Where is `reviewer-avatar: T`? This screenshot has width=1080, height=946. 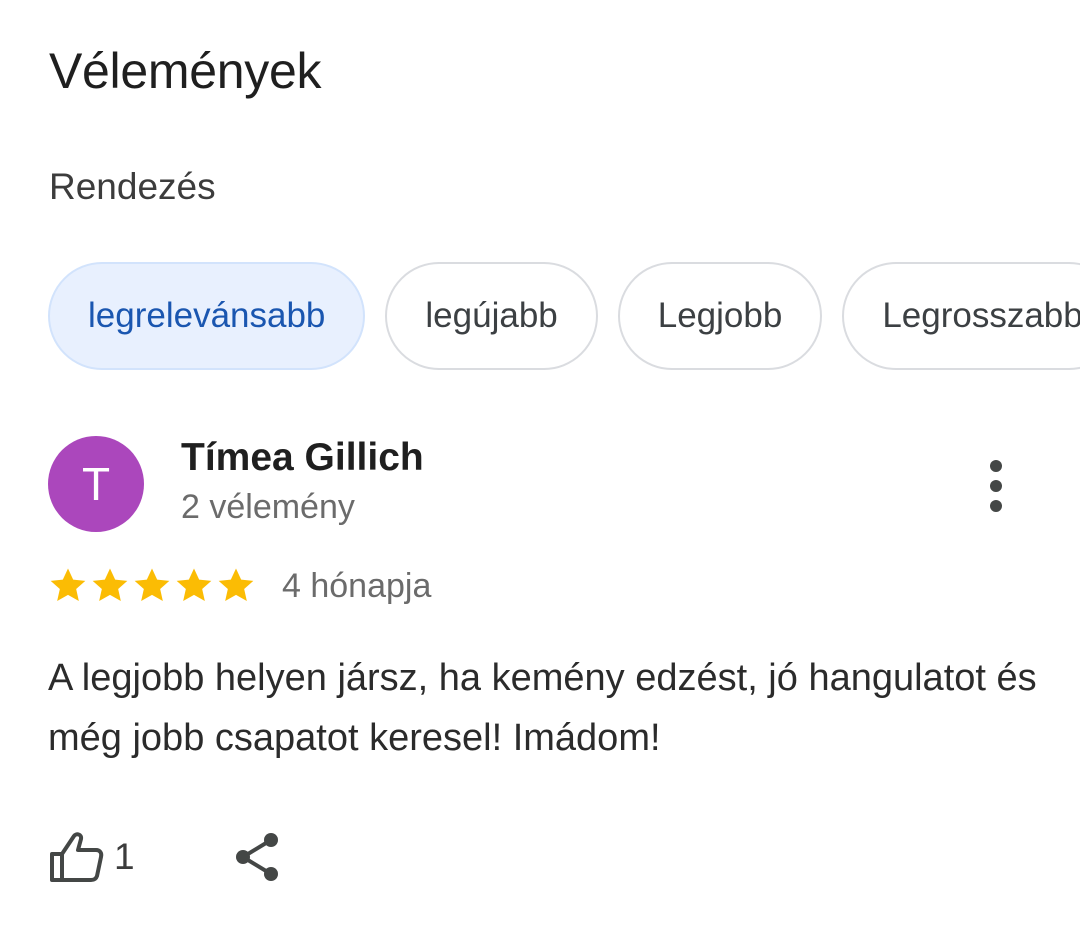 reviewer-avatar: T is located at coordinates (96, 484).